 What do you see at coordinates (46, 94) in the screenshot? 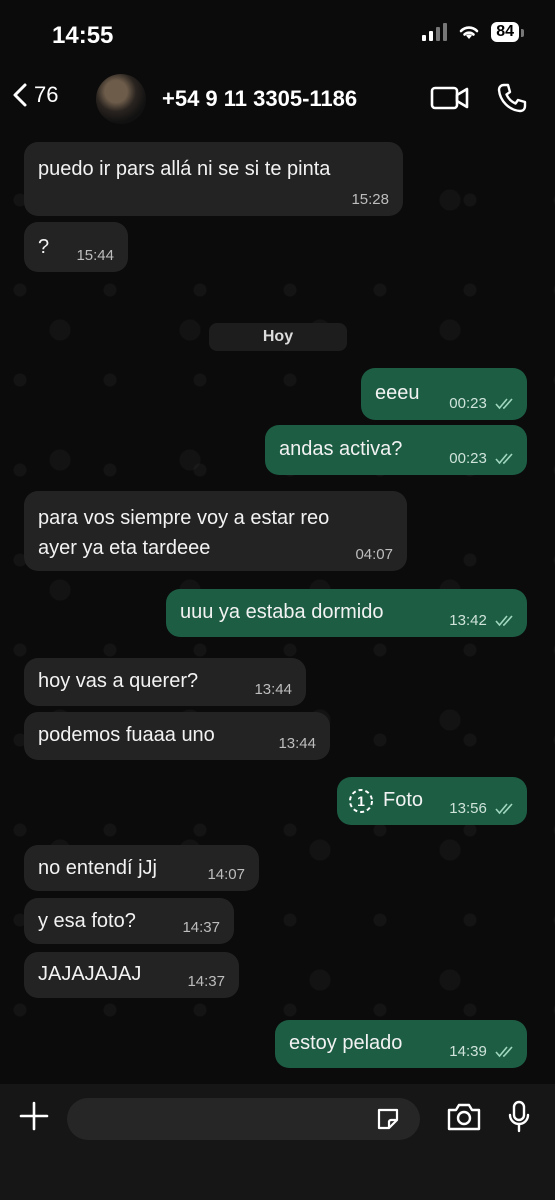
I see `unread-count: 76` at bounding box center [46, 94].